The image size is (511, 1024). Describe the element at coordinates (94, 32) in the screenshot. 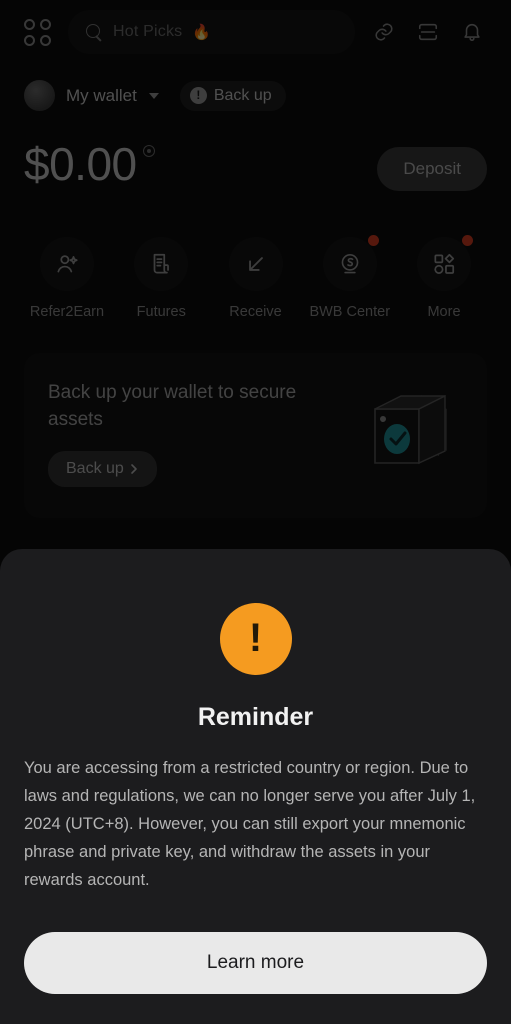

I see `search-icon` at that location.